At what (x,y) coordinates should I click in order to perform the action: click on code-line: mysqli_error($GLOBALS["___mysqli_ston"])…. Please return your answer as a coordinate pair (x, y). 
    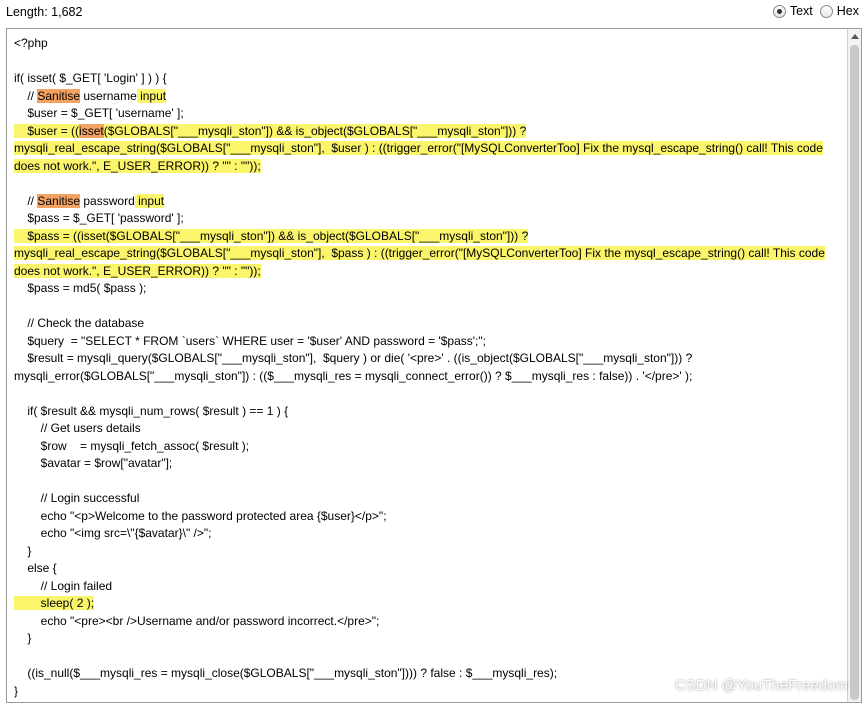
    Looking at the image, I should click on (423, 377).